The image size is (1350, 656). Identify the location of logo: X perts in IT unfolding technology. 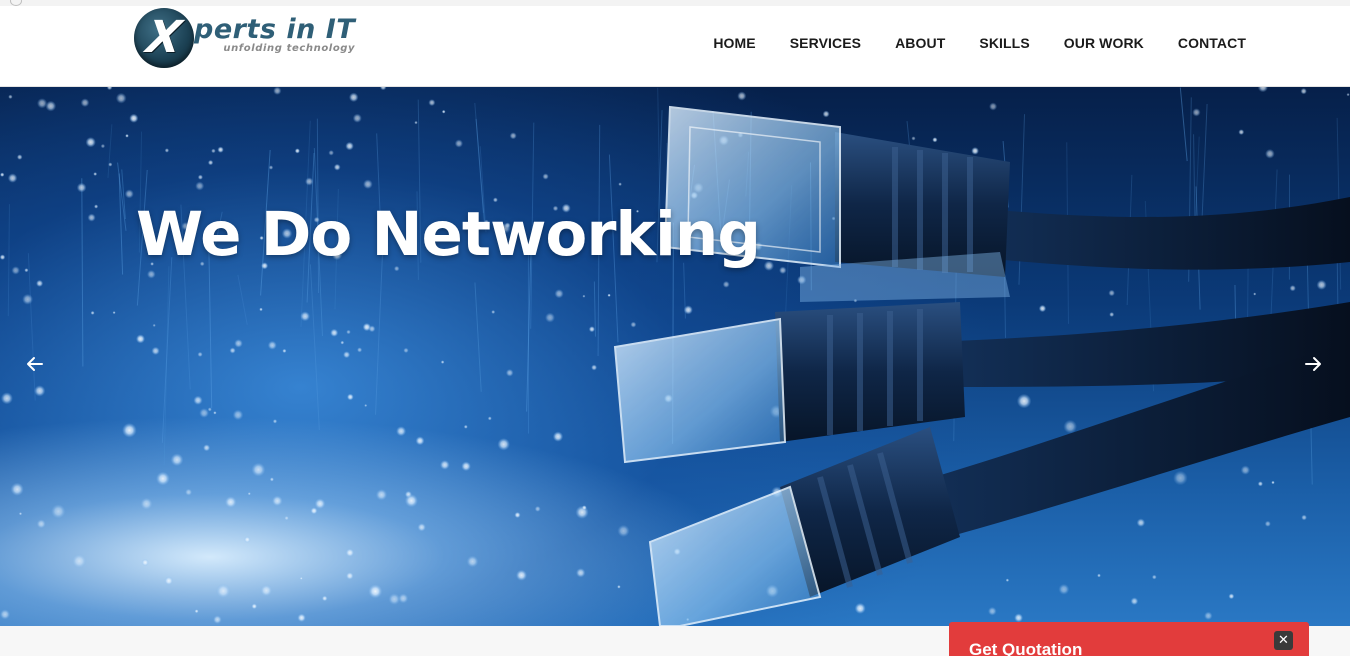
(259, 38).